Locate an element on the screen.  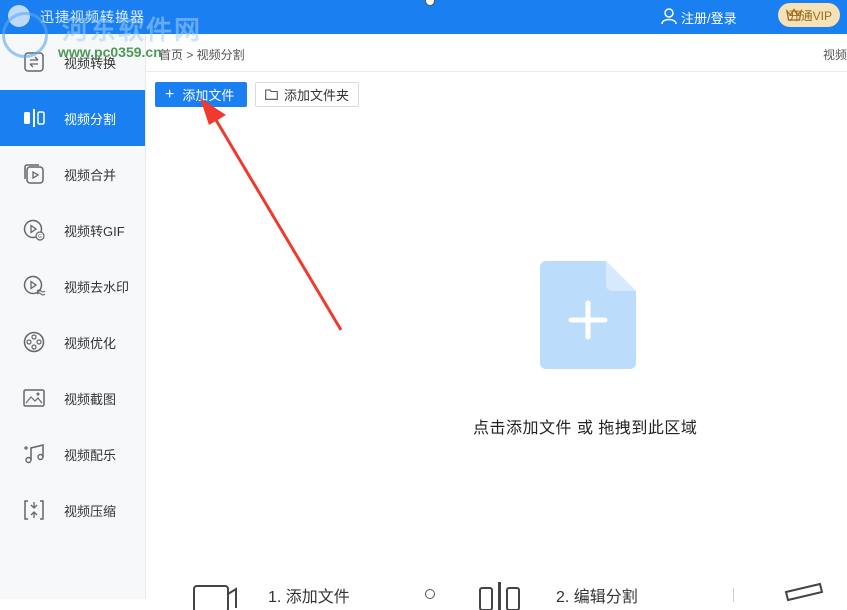
step-1: 1. 添加文件 is located at coordinates (271, 595).